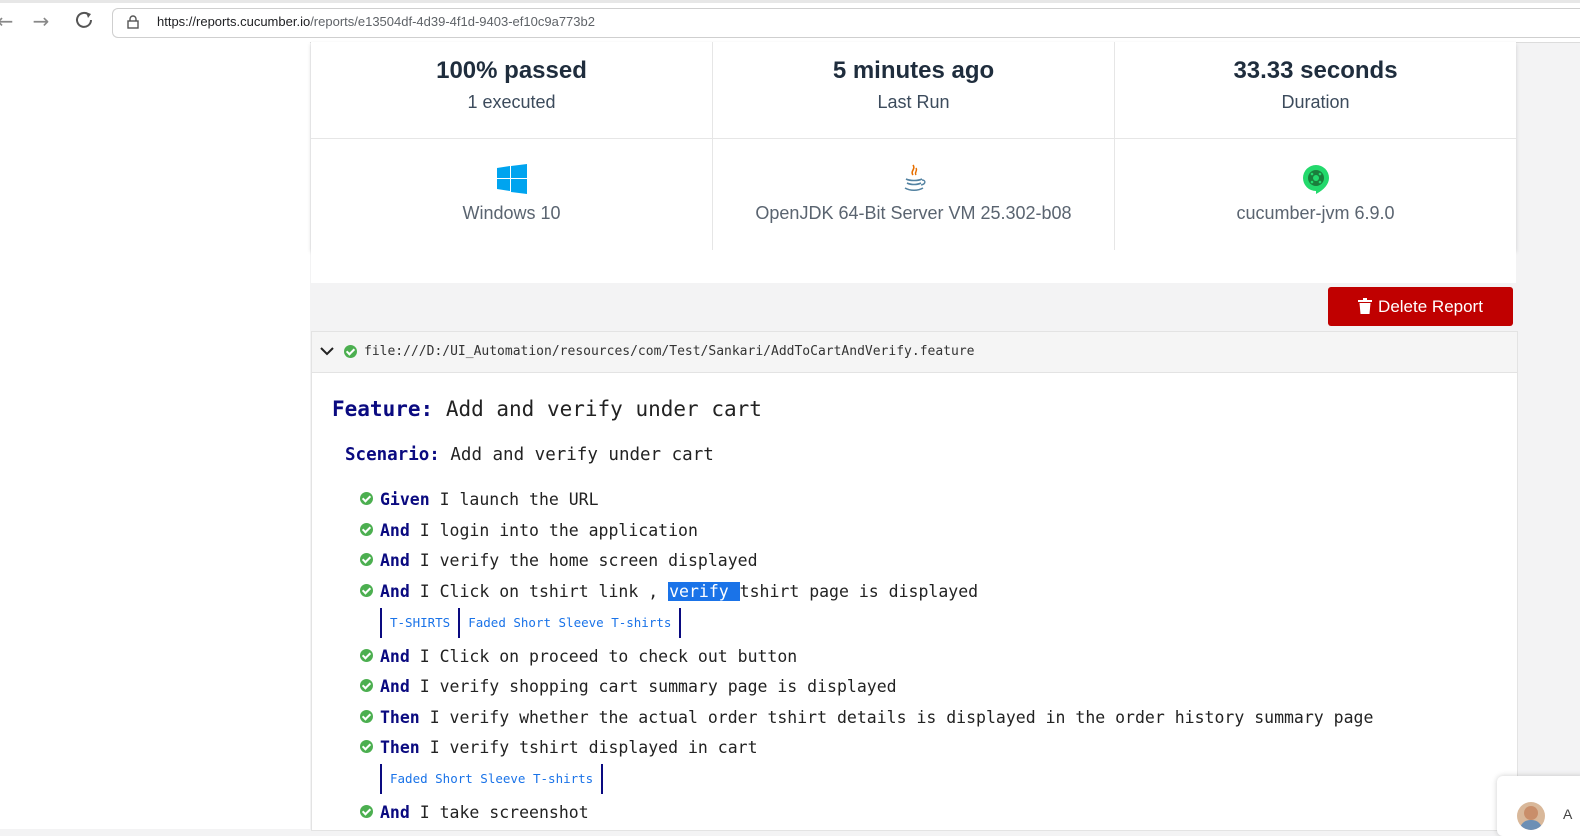  Describe the element at coordinates (504, 812) in the screenshot. I see `step-text: I take screenshot` at that location.